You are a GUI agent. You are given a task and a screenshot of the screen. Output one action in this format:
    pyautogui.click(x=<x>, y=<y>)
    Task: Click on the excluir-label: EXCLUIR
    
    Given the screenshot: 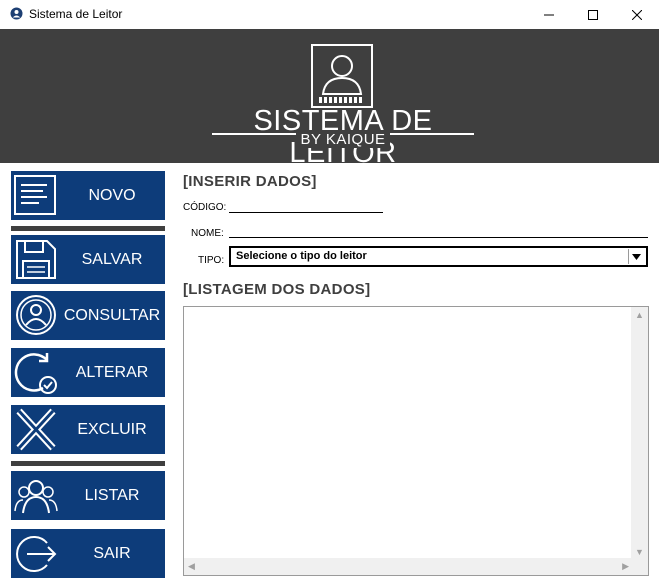 What is the action you would take?
    pyautogui.click(x=112, y=429)
    